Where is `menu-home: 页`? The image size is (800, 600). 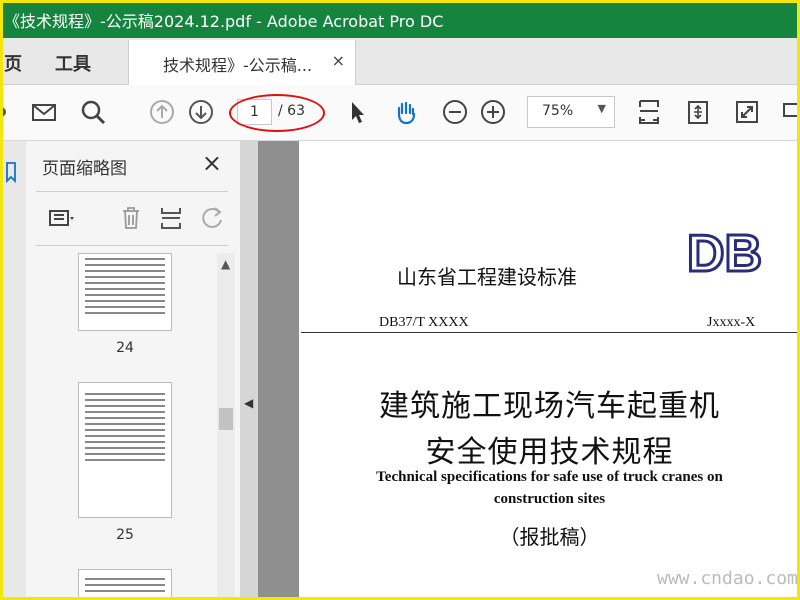
menu-home: 页 is located at coordinates (13, 63).